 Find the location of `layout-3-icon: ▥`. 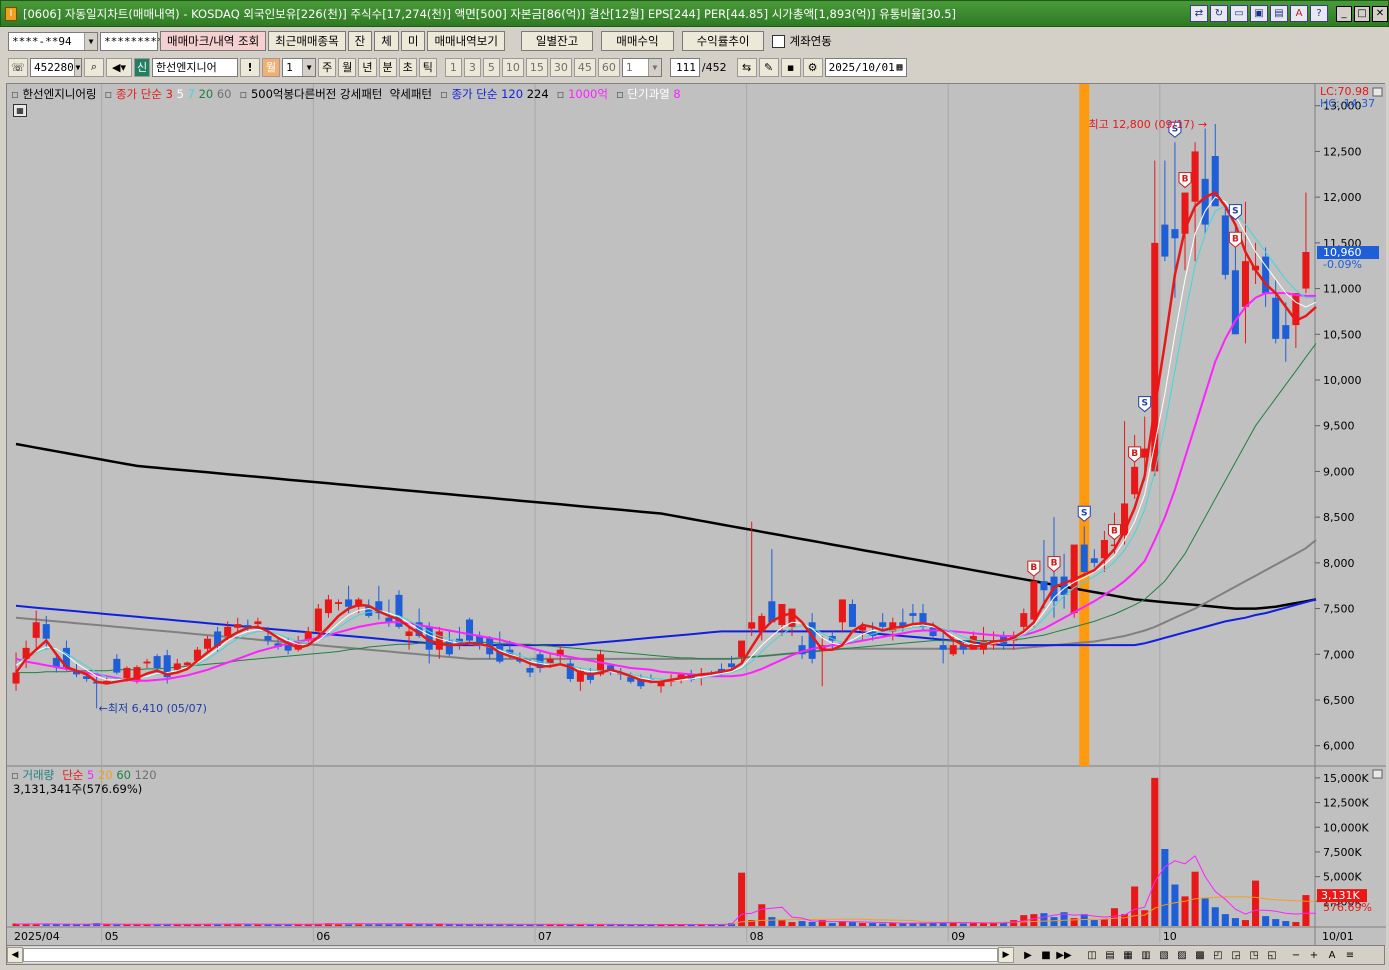

layout-3-icon: ▥ is located at coordinates (1146, 955).